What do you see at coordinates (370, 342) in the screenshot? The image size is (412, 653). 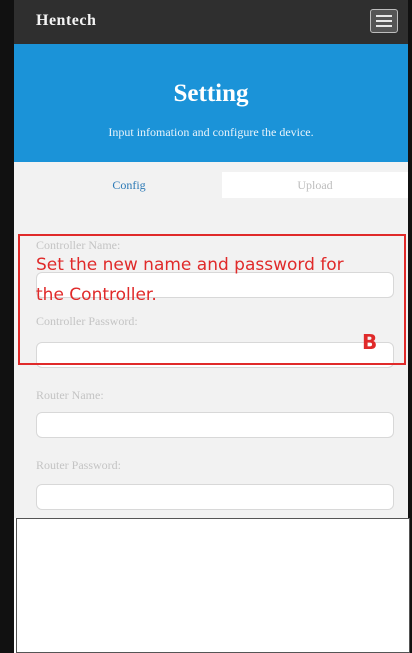 I see `annotation-callout-letter: B` at bounding box center [370, 342].